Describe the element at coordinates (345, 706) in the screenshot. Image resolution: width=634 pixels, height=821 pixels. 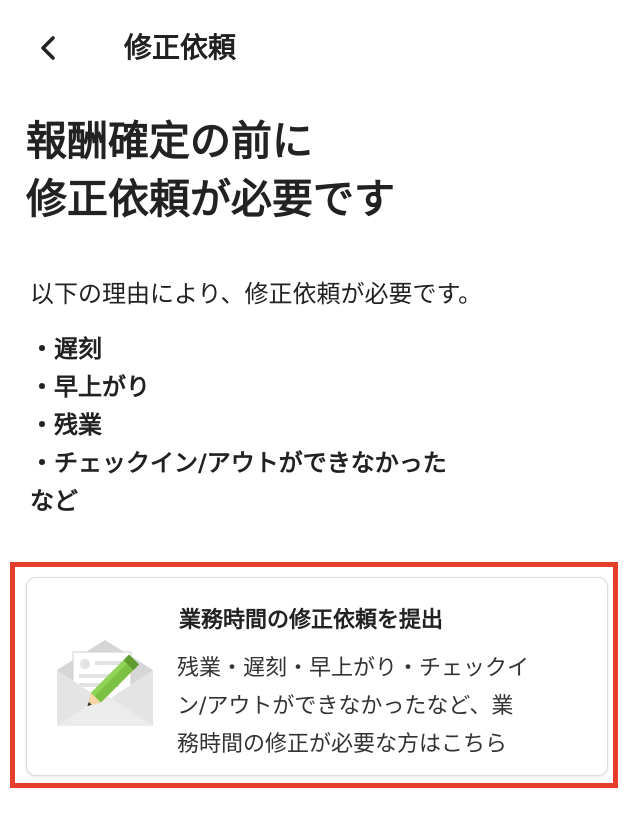
I see `card-description-line-2: ン/アウトができなかったなど、業` at that location.